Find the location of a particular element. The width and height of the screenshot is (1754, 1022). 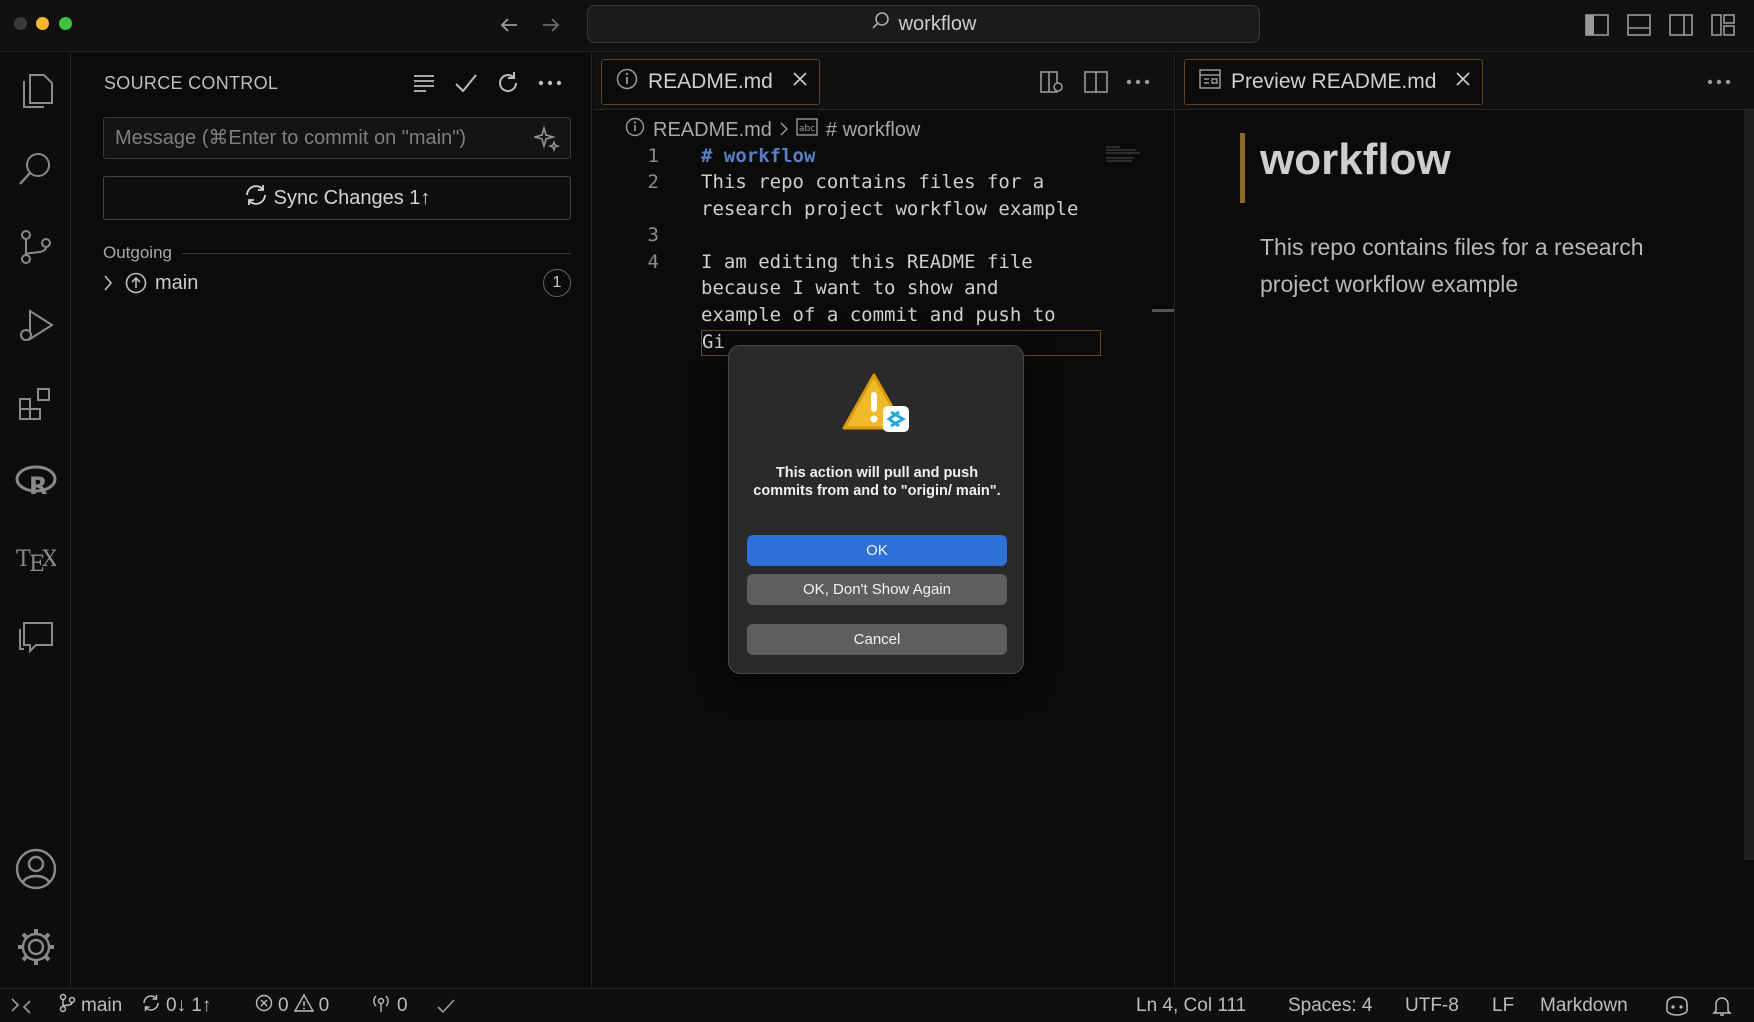

problems-status: 0 0 is located at coordinates (292, 1005).